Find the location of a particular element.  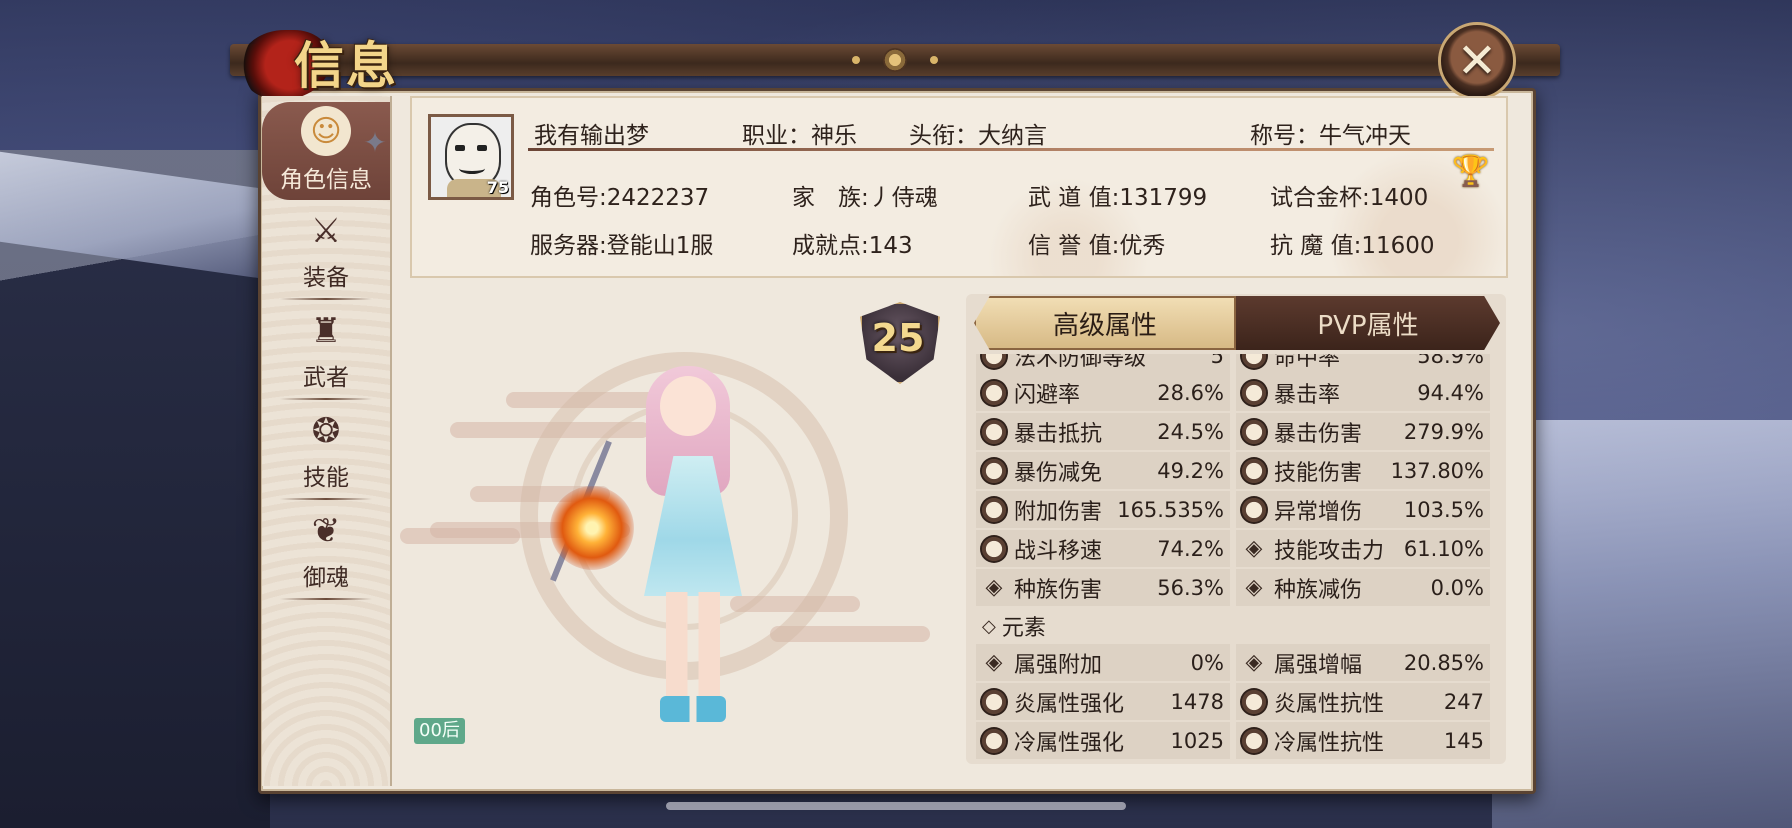

window-title-plaque: 信息 is located at coordinates (337, 57).